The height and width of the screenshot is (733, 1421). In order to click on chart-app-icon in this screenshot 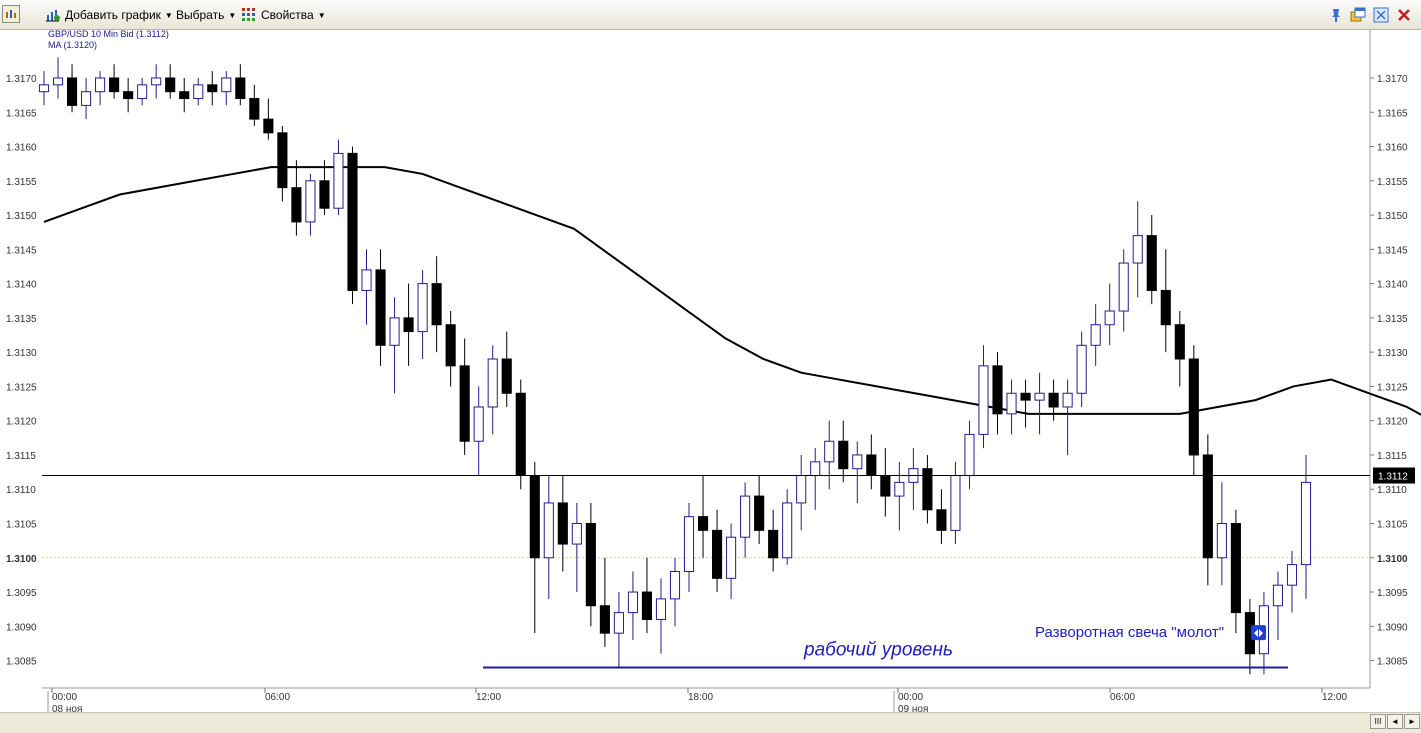, I will do `click(13, 14)`.